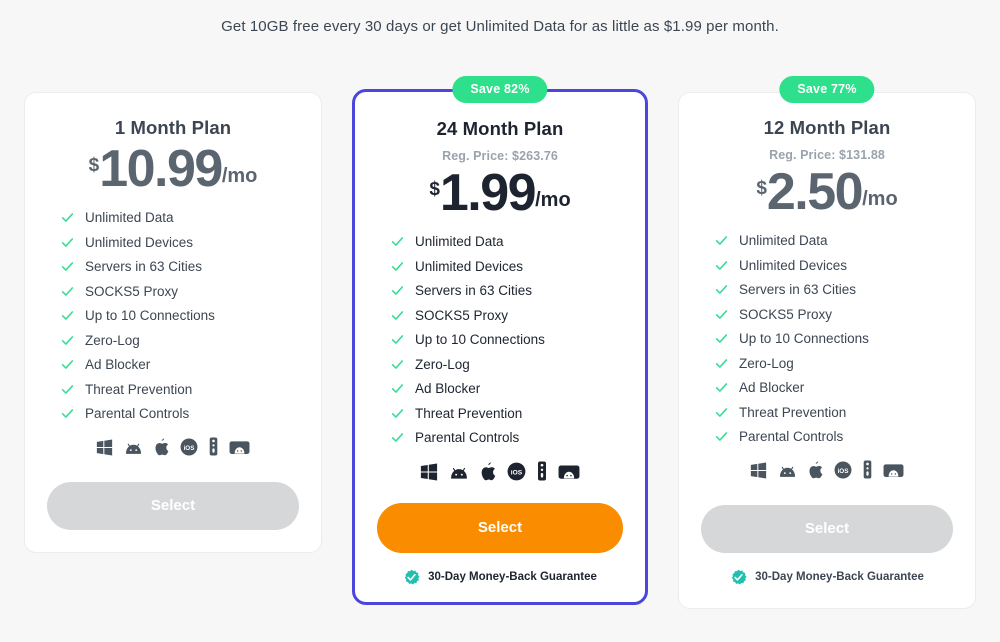  I want to click on price-amount: 10.99, so click(161, 169).